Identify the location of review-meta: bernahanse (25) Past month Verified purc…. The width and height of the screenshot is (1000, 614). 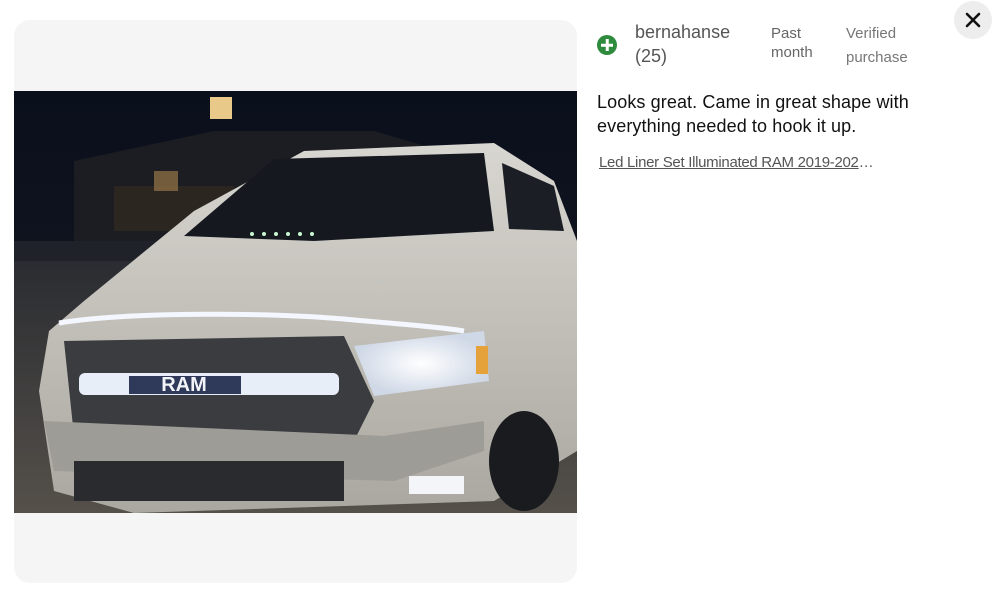
(782, 50).